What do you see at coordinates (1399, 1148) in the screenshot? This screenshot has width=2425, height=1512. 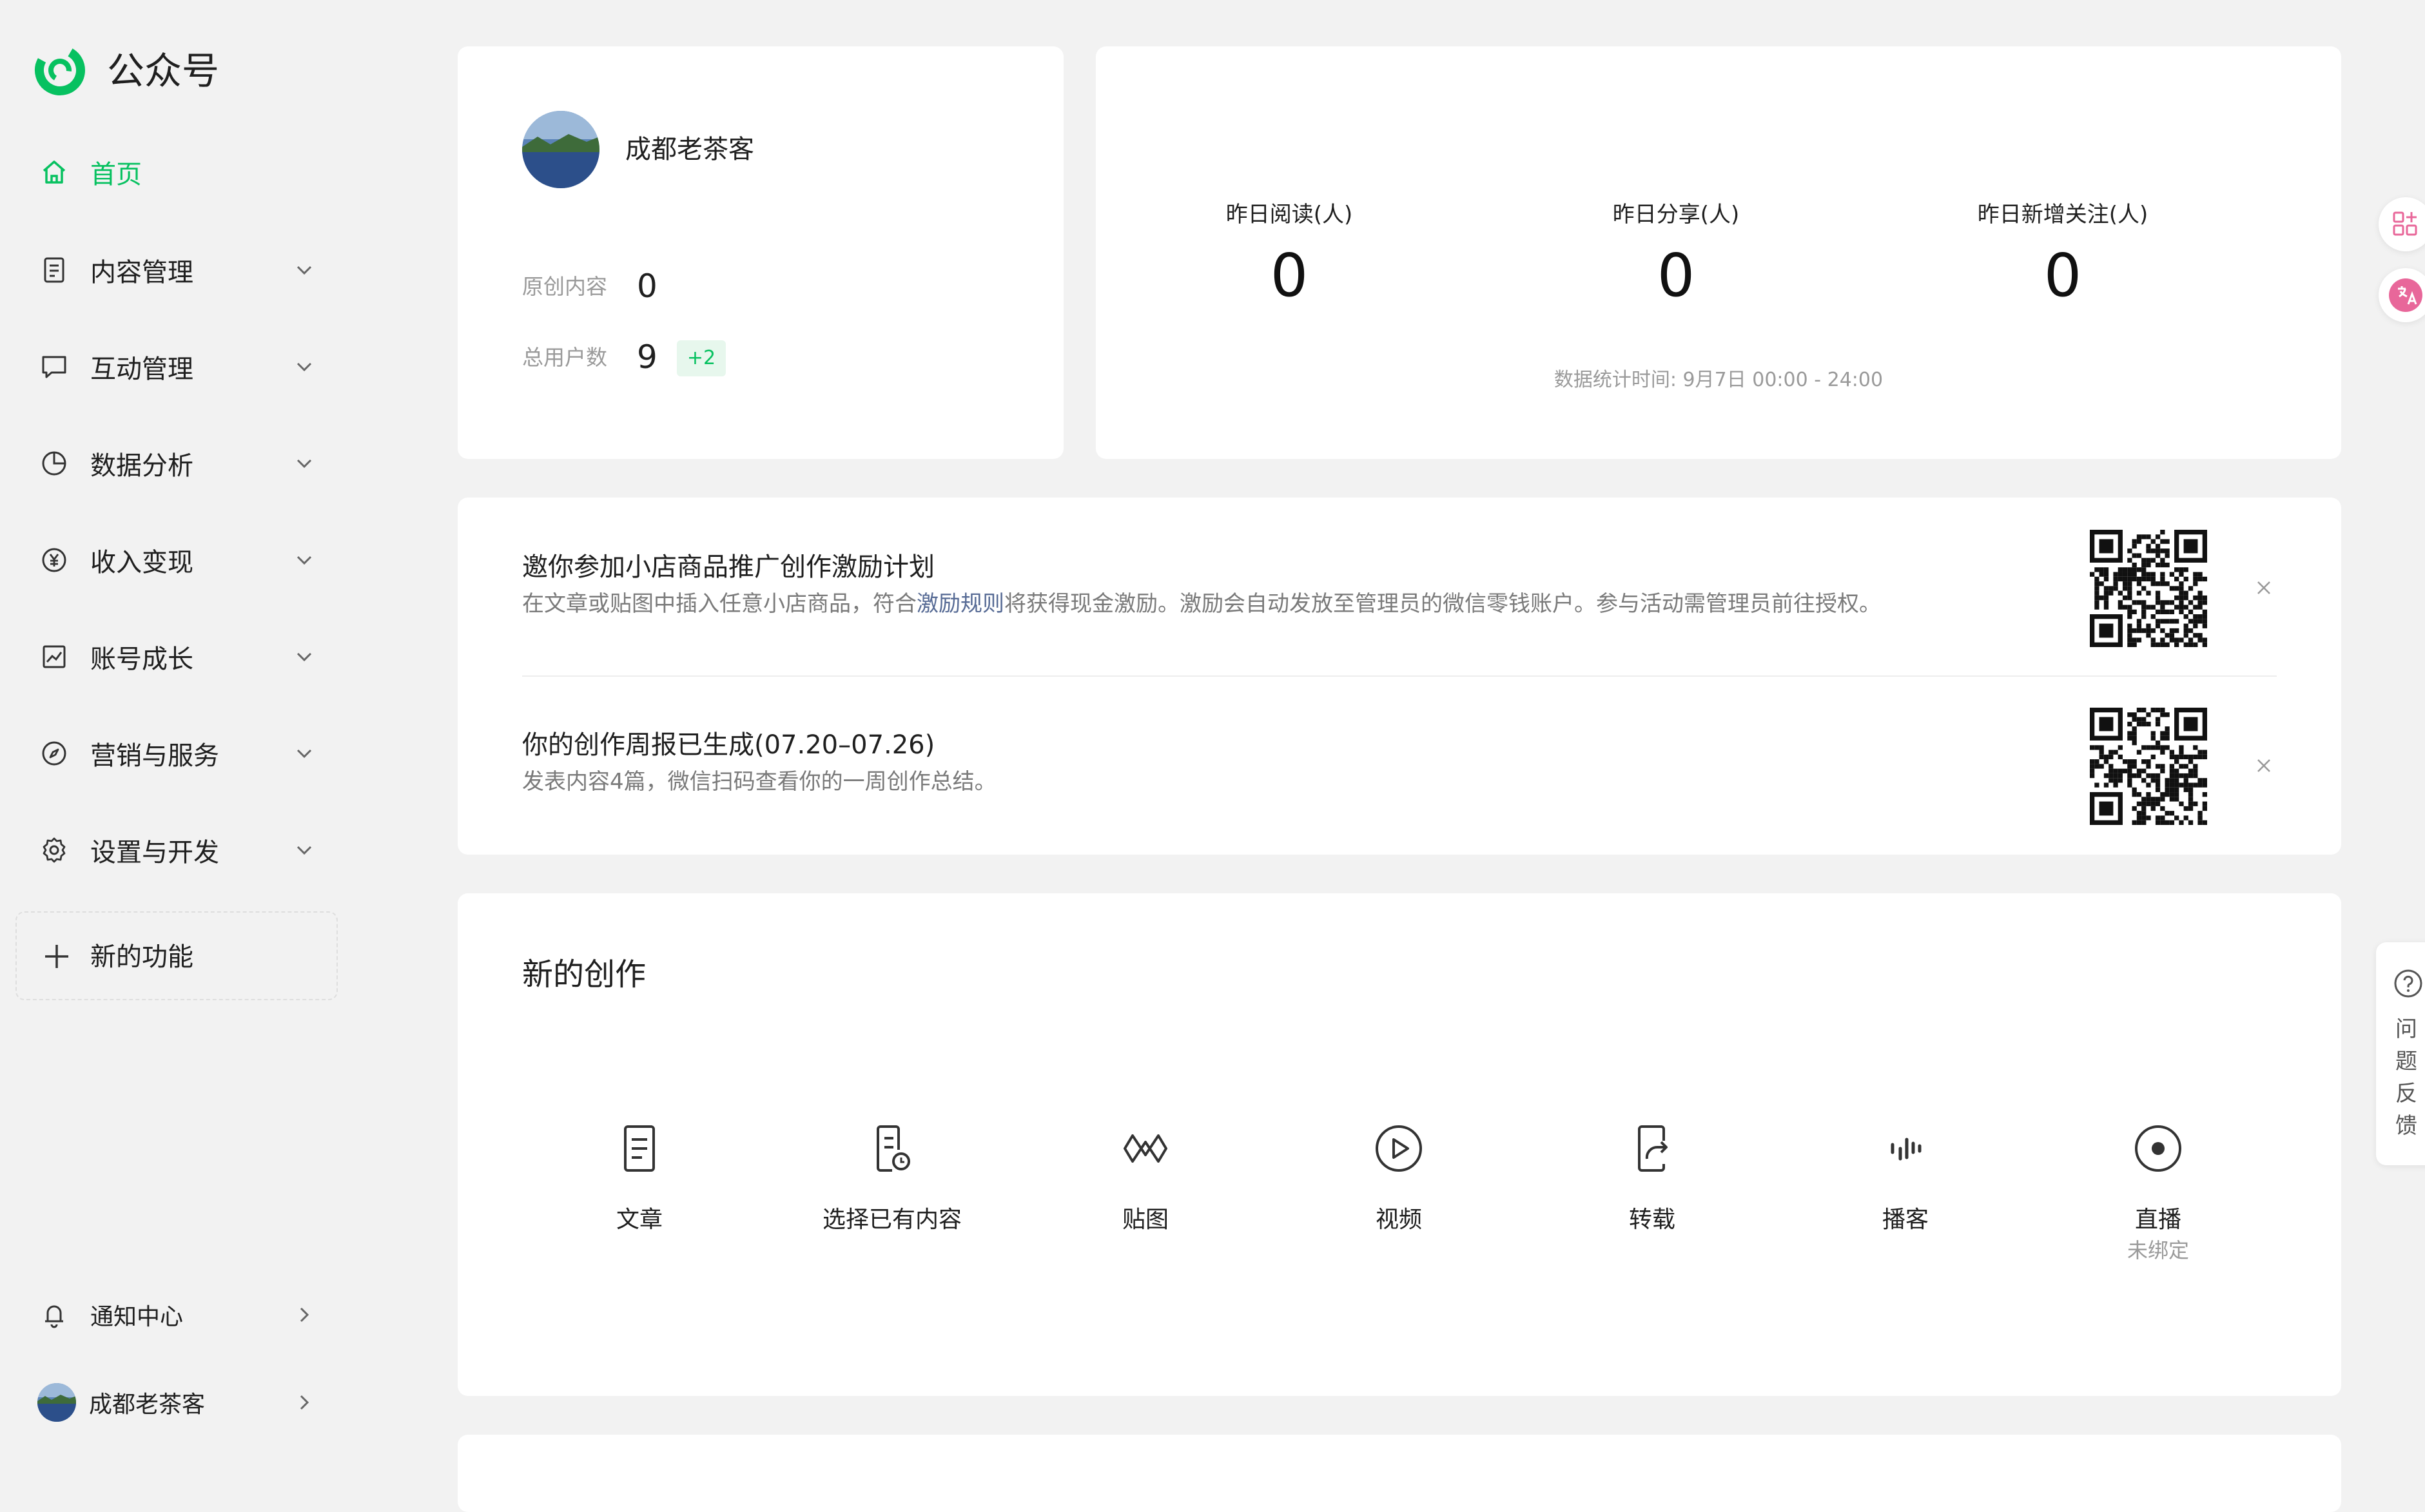 I see `video-play-icon` at bounding box center [1399, 1148].